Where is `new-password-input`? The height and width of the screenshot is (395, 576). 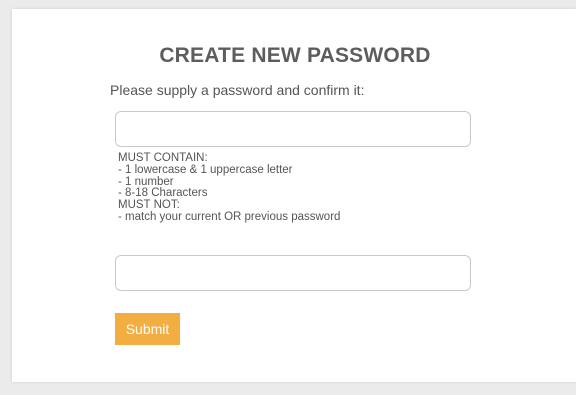
new-password-input is located at coordinates (293, 129).